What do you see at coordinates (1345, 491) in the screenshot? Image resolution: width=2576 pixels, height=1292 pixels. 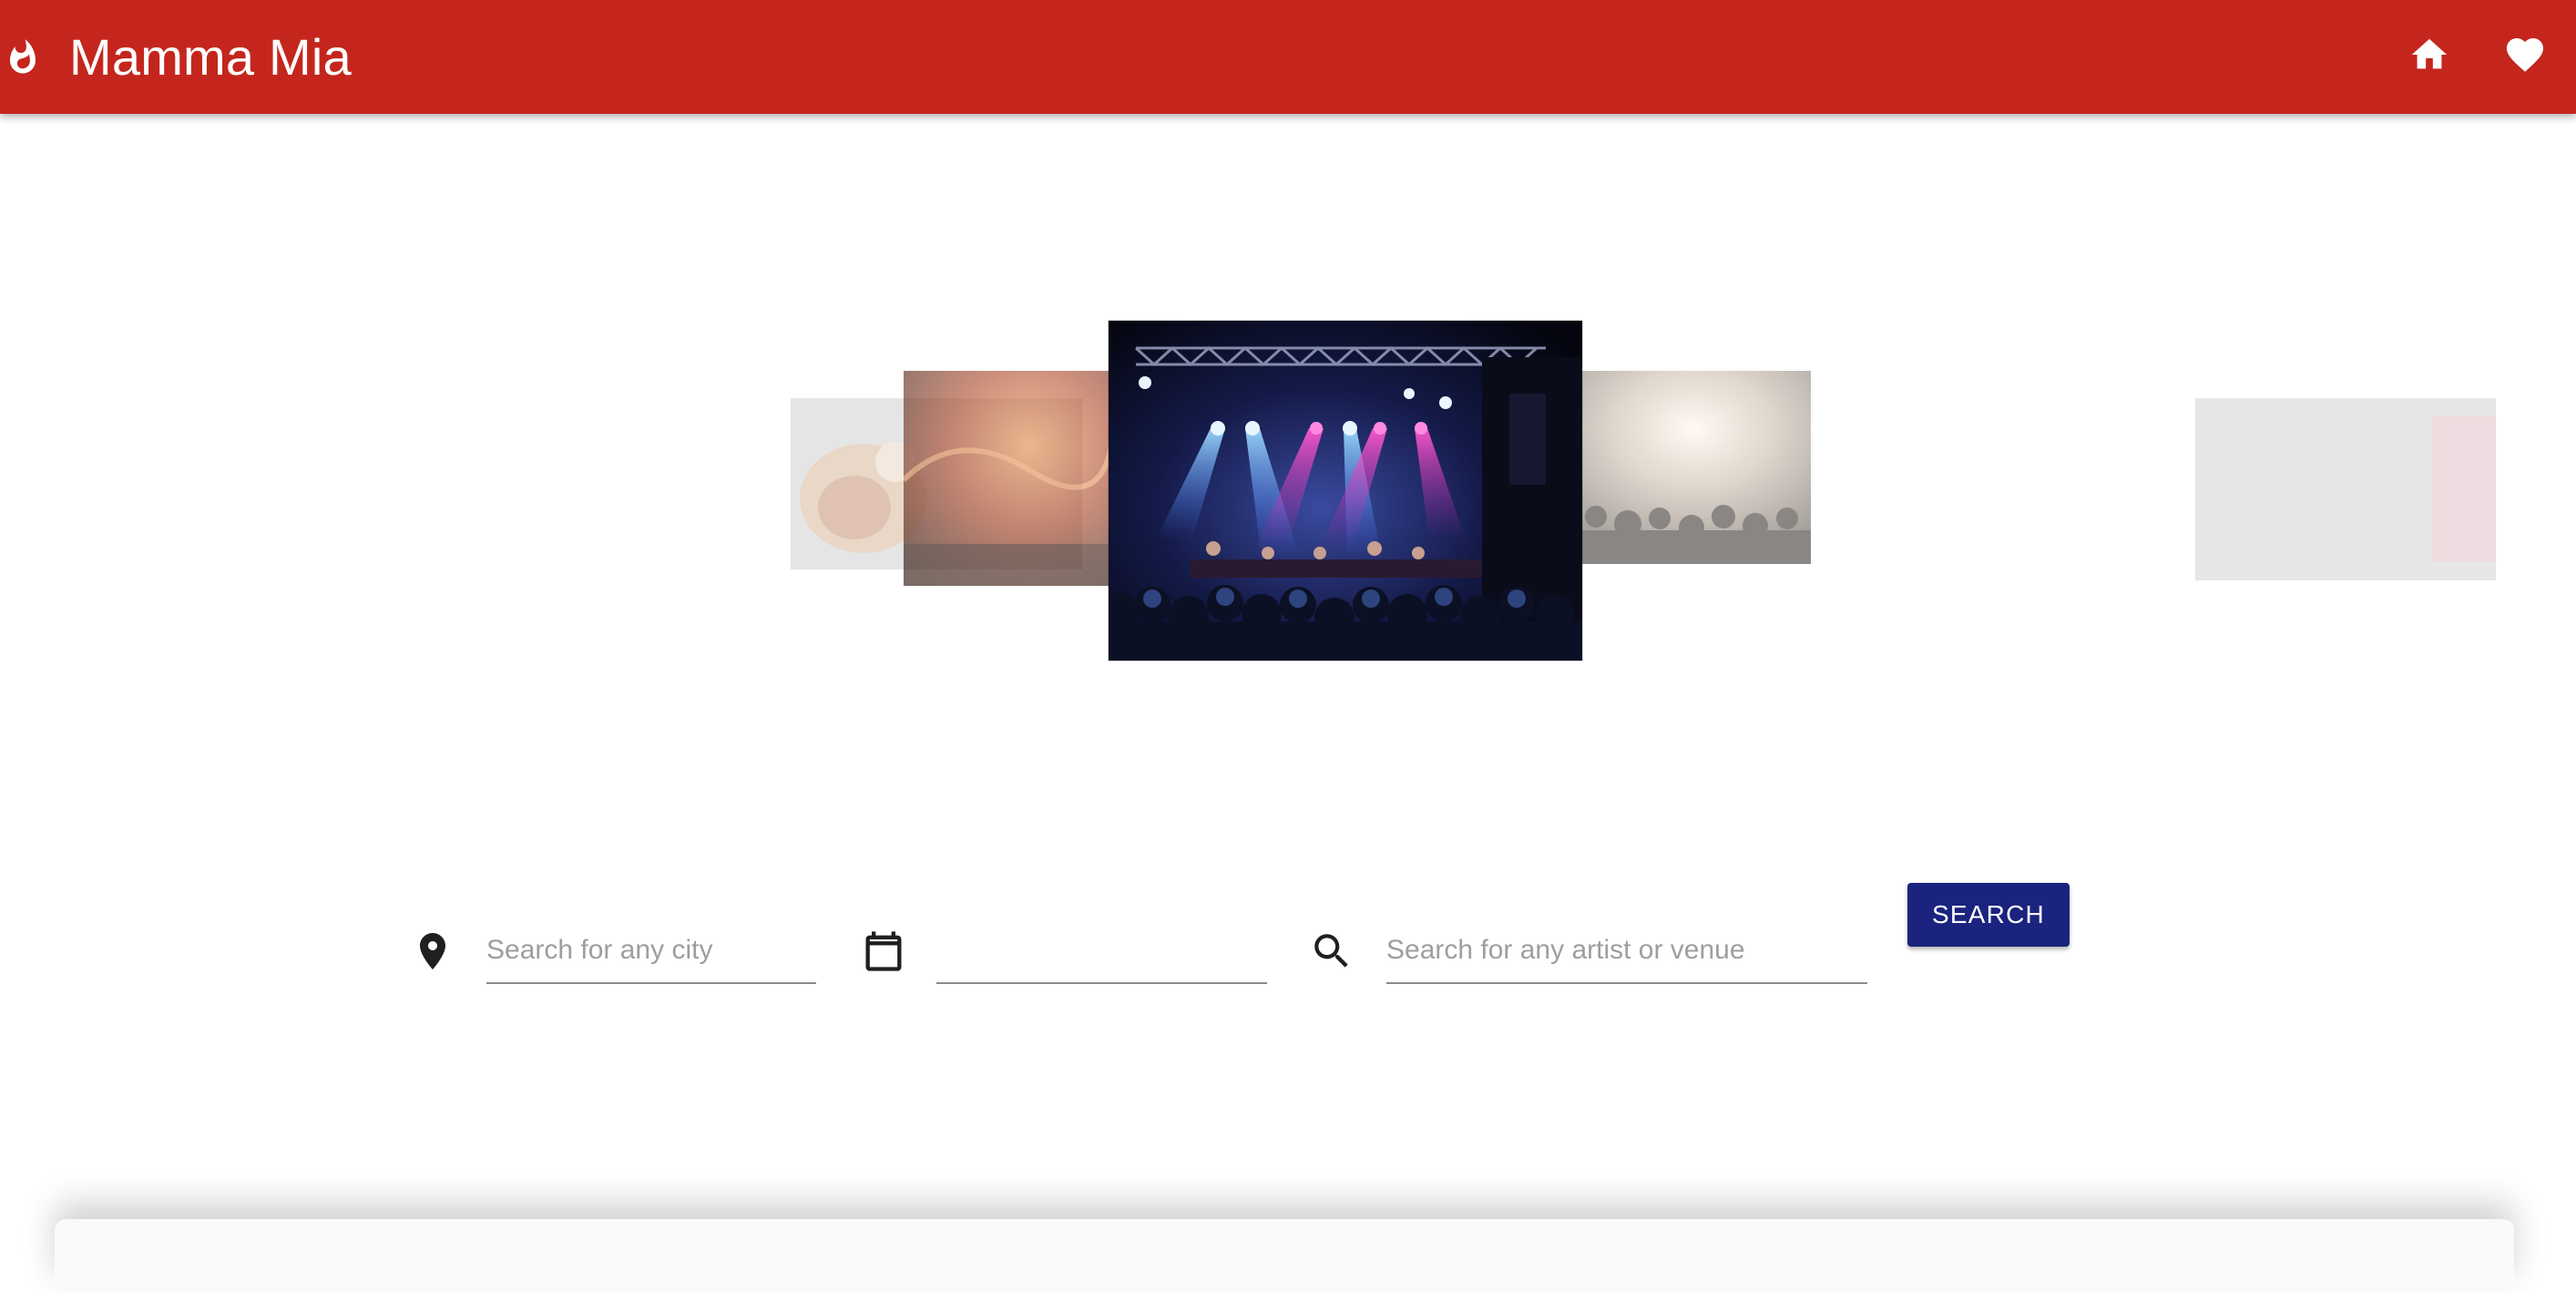 I see `carousel-slide-active` at bounding box center [1345, 491].